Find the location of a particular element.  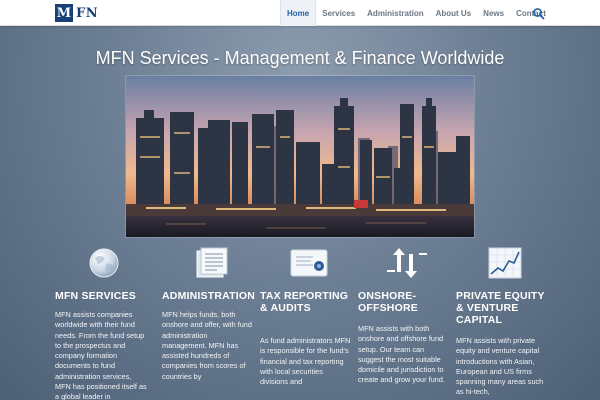

logo-text: FN is located at coordinates (87, 13).